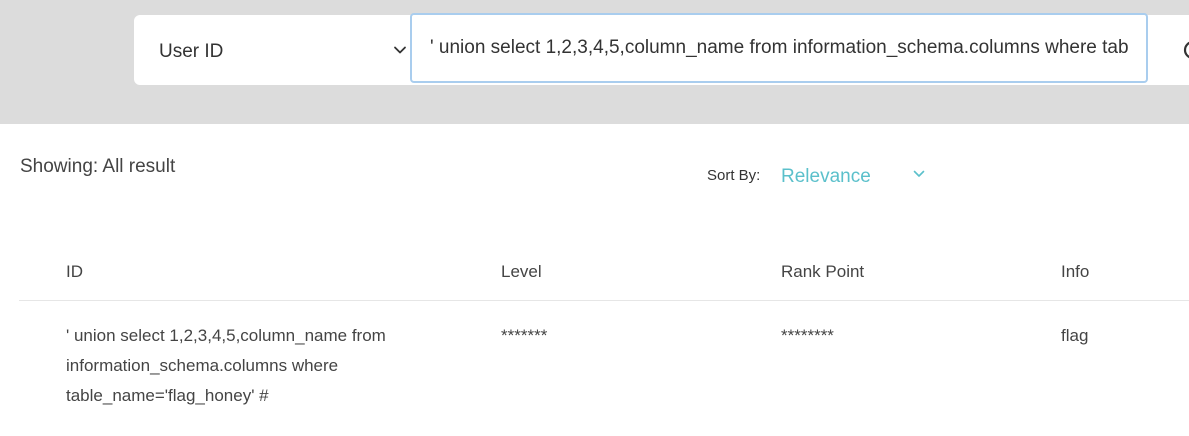 The width and height of the screenshot is (1189, 436). Describe the element at coordinates (734, 175) in the screenshot. I see `sort-by-label: Sort By:` at that location.